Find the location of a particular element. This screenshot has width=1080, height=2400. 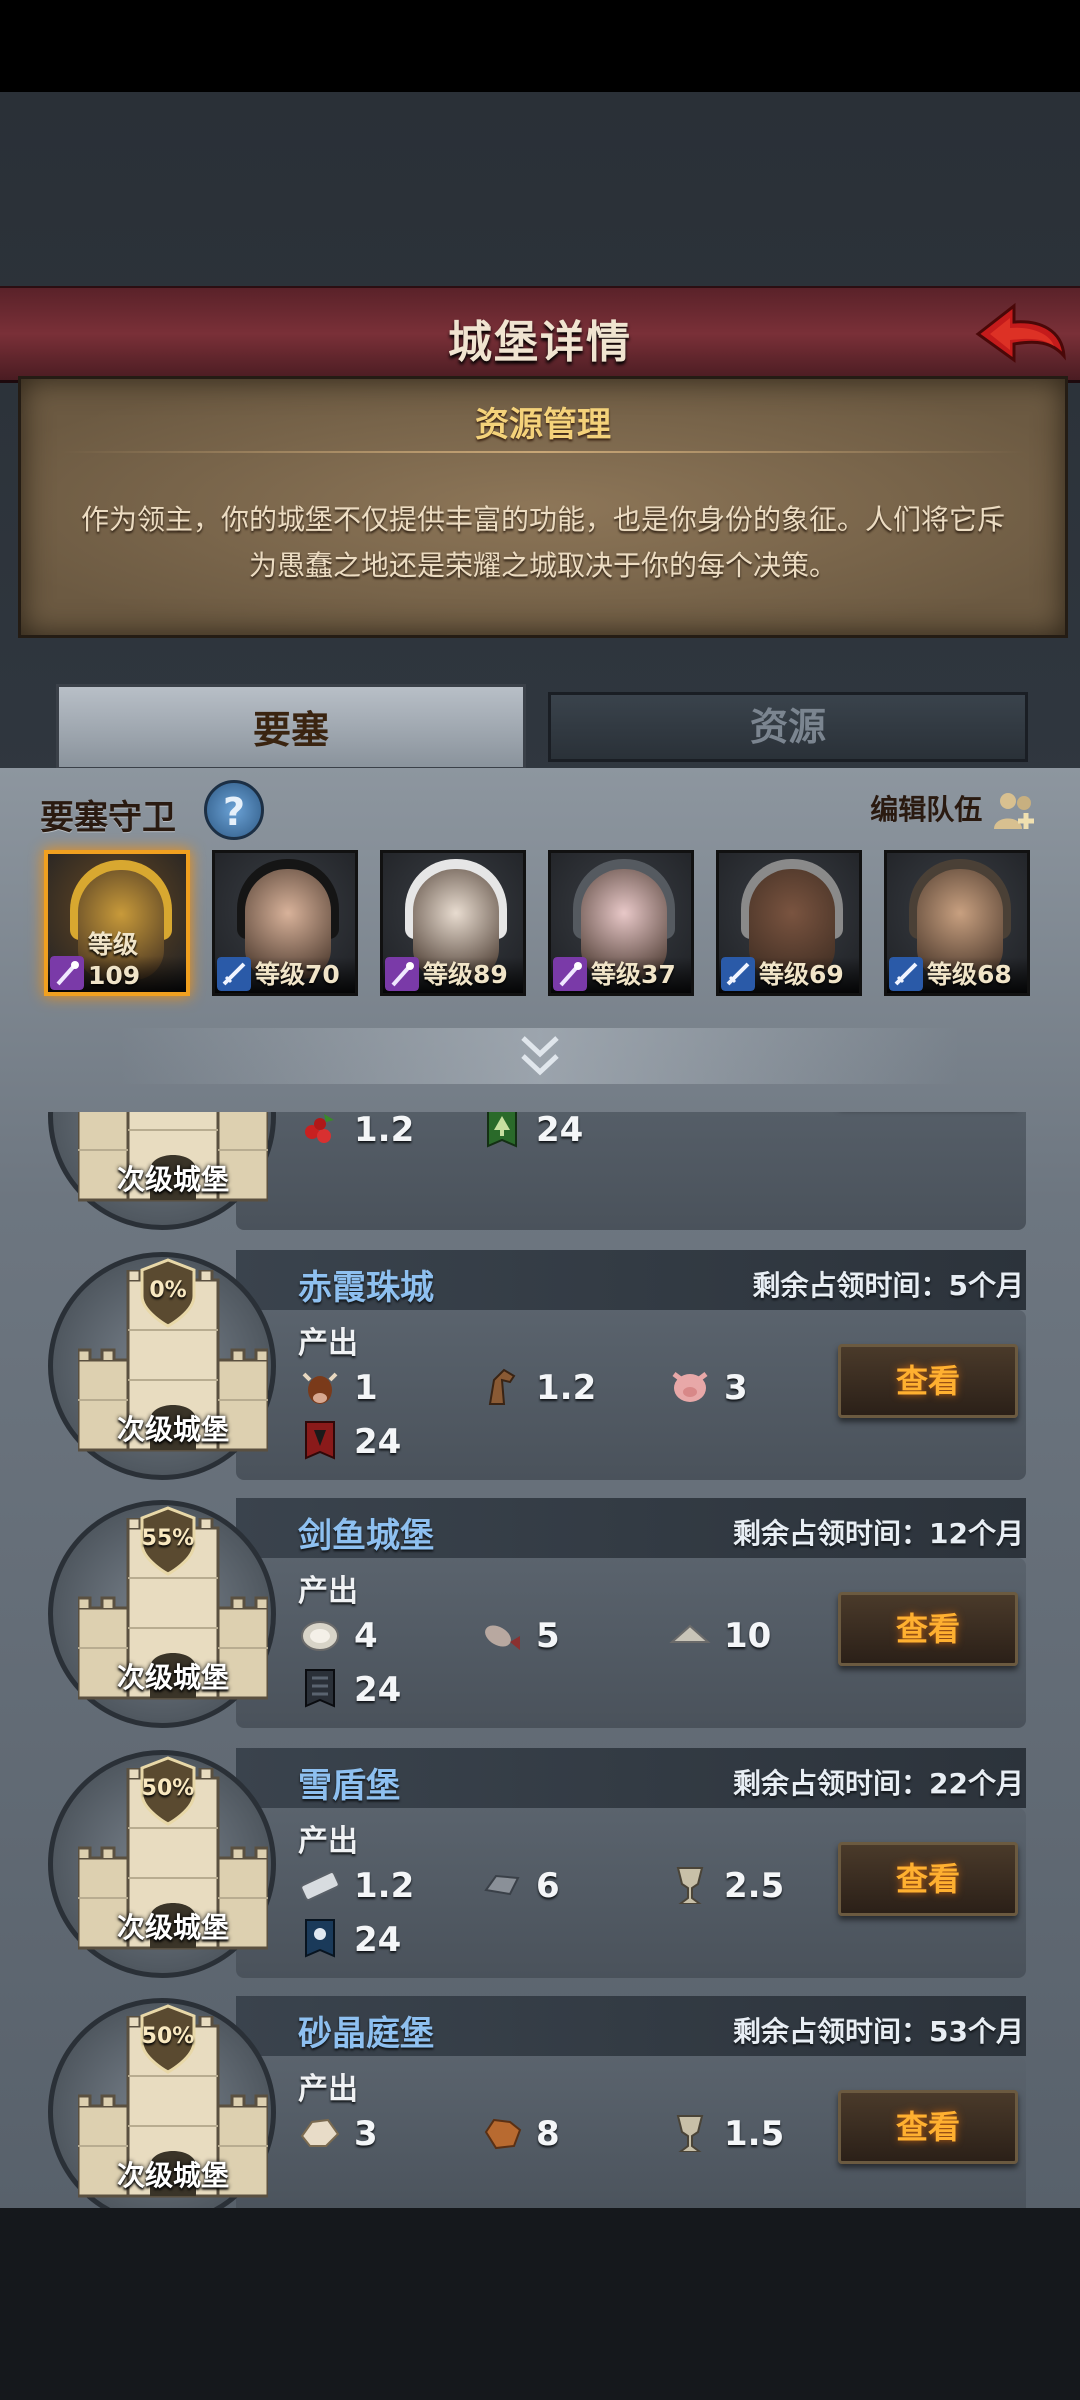

crystal-shell-icon is located at coordinates (320, 2132).